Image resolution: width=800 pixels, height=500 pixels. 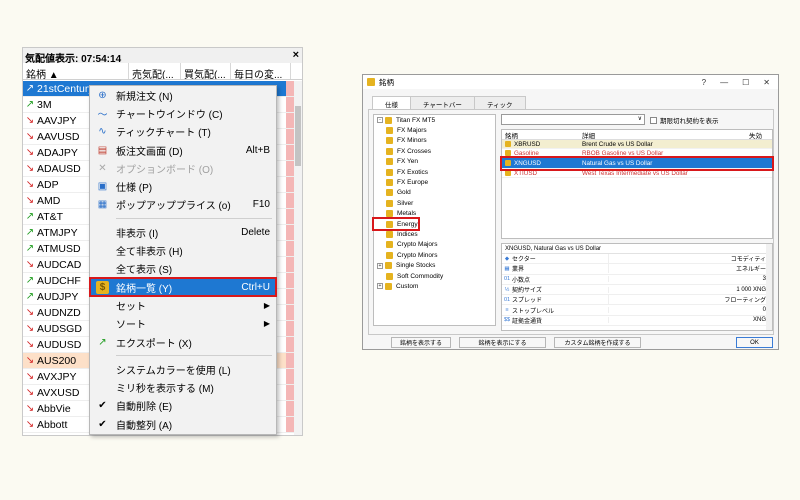 What do you see at coordinates (434, 130) in the screenshot?
I see `tree-item: FX Majors` at bounding box center [434, 130].